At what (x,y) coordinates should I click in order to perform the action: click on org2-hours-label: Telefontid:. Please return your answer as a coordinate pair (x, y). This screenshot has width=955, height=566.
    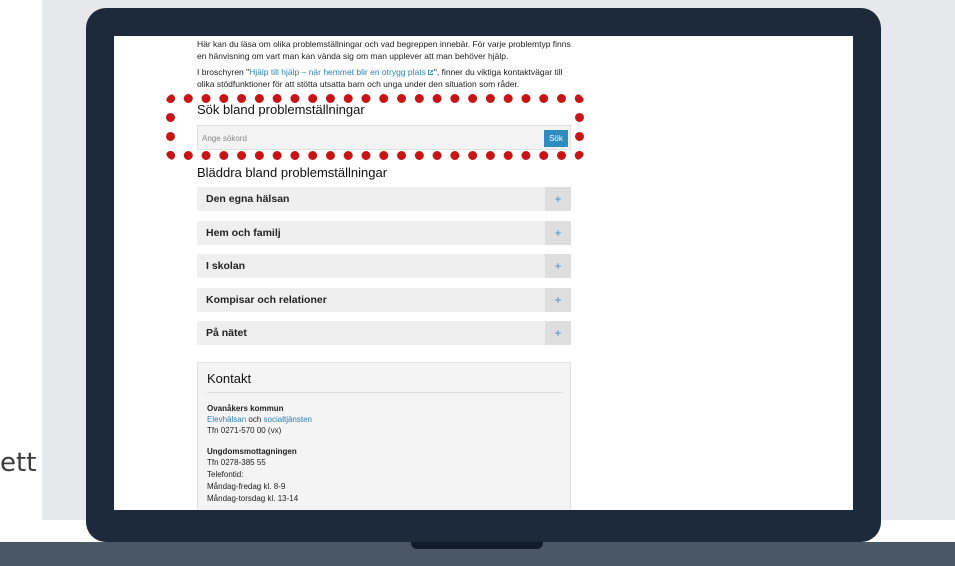
    Looking at the image, I should click on (225, 474).